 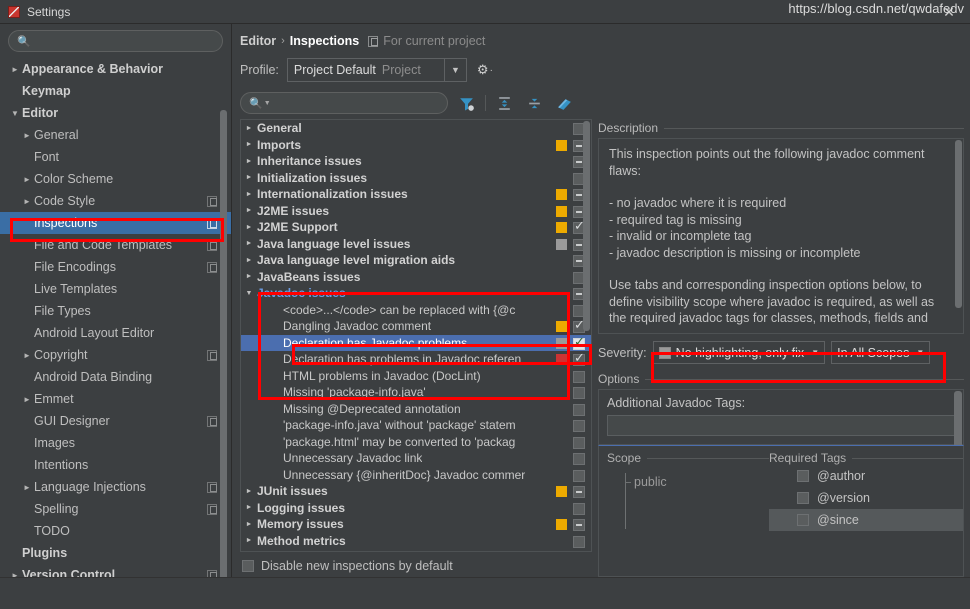 What do you see at coordinates (866, 476) in the screenshot?
I see `required-tag-row: @author` at bounding box center [866, 476].